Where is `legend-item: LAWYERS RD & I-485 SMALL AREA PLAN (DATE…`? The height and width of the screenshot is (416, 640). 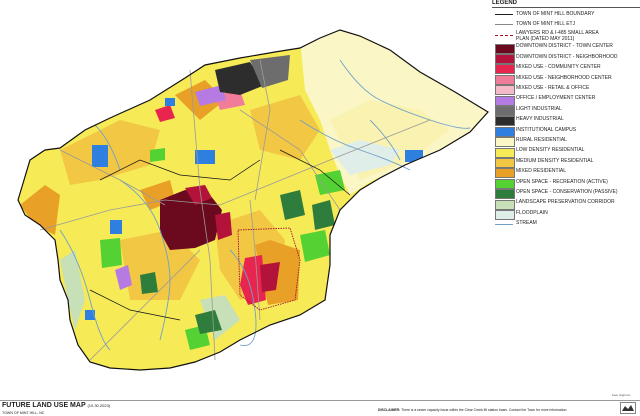 legend-item: LAWYERS RD & I-485 SMALL AREA PLAN (DATE… is located at coordinates (566, 37).